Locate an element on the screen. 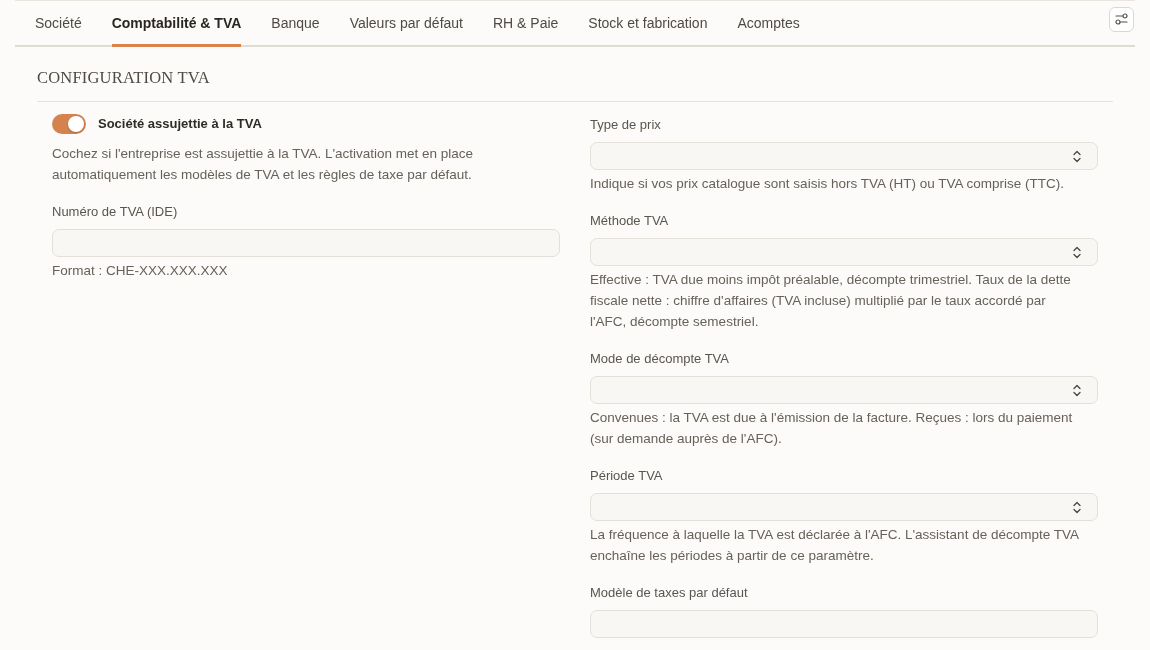  help-text: Indique si vos prix catalogue sont saisis hors TVA (HT) ou TVA comprise (TTC). is located at coordinates (827, 184).